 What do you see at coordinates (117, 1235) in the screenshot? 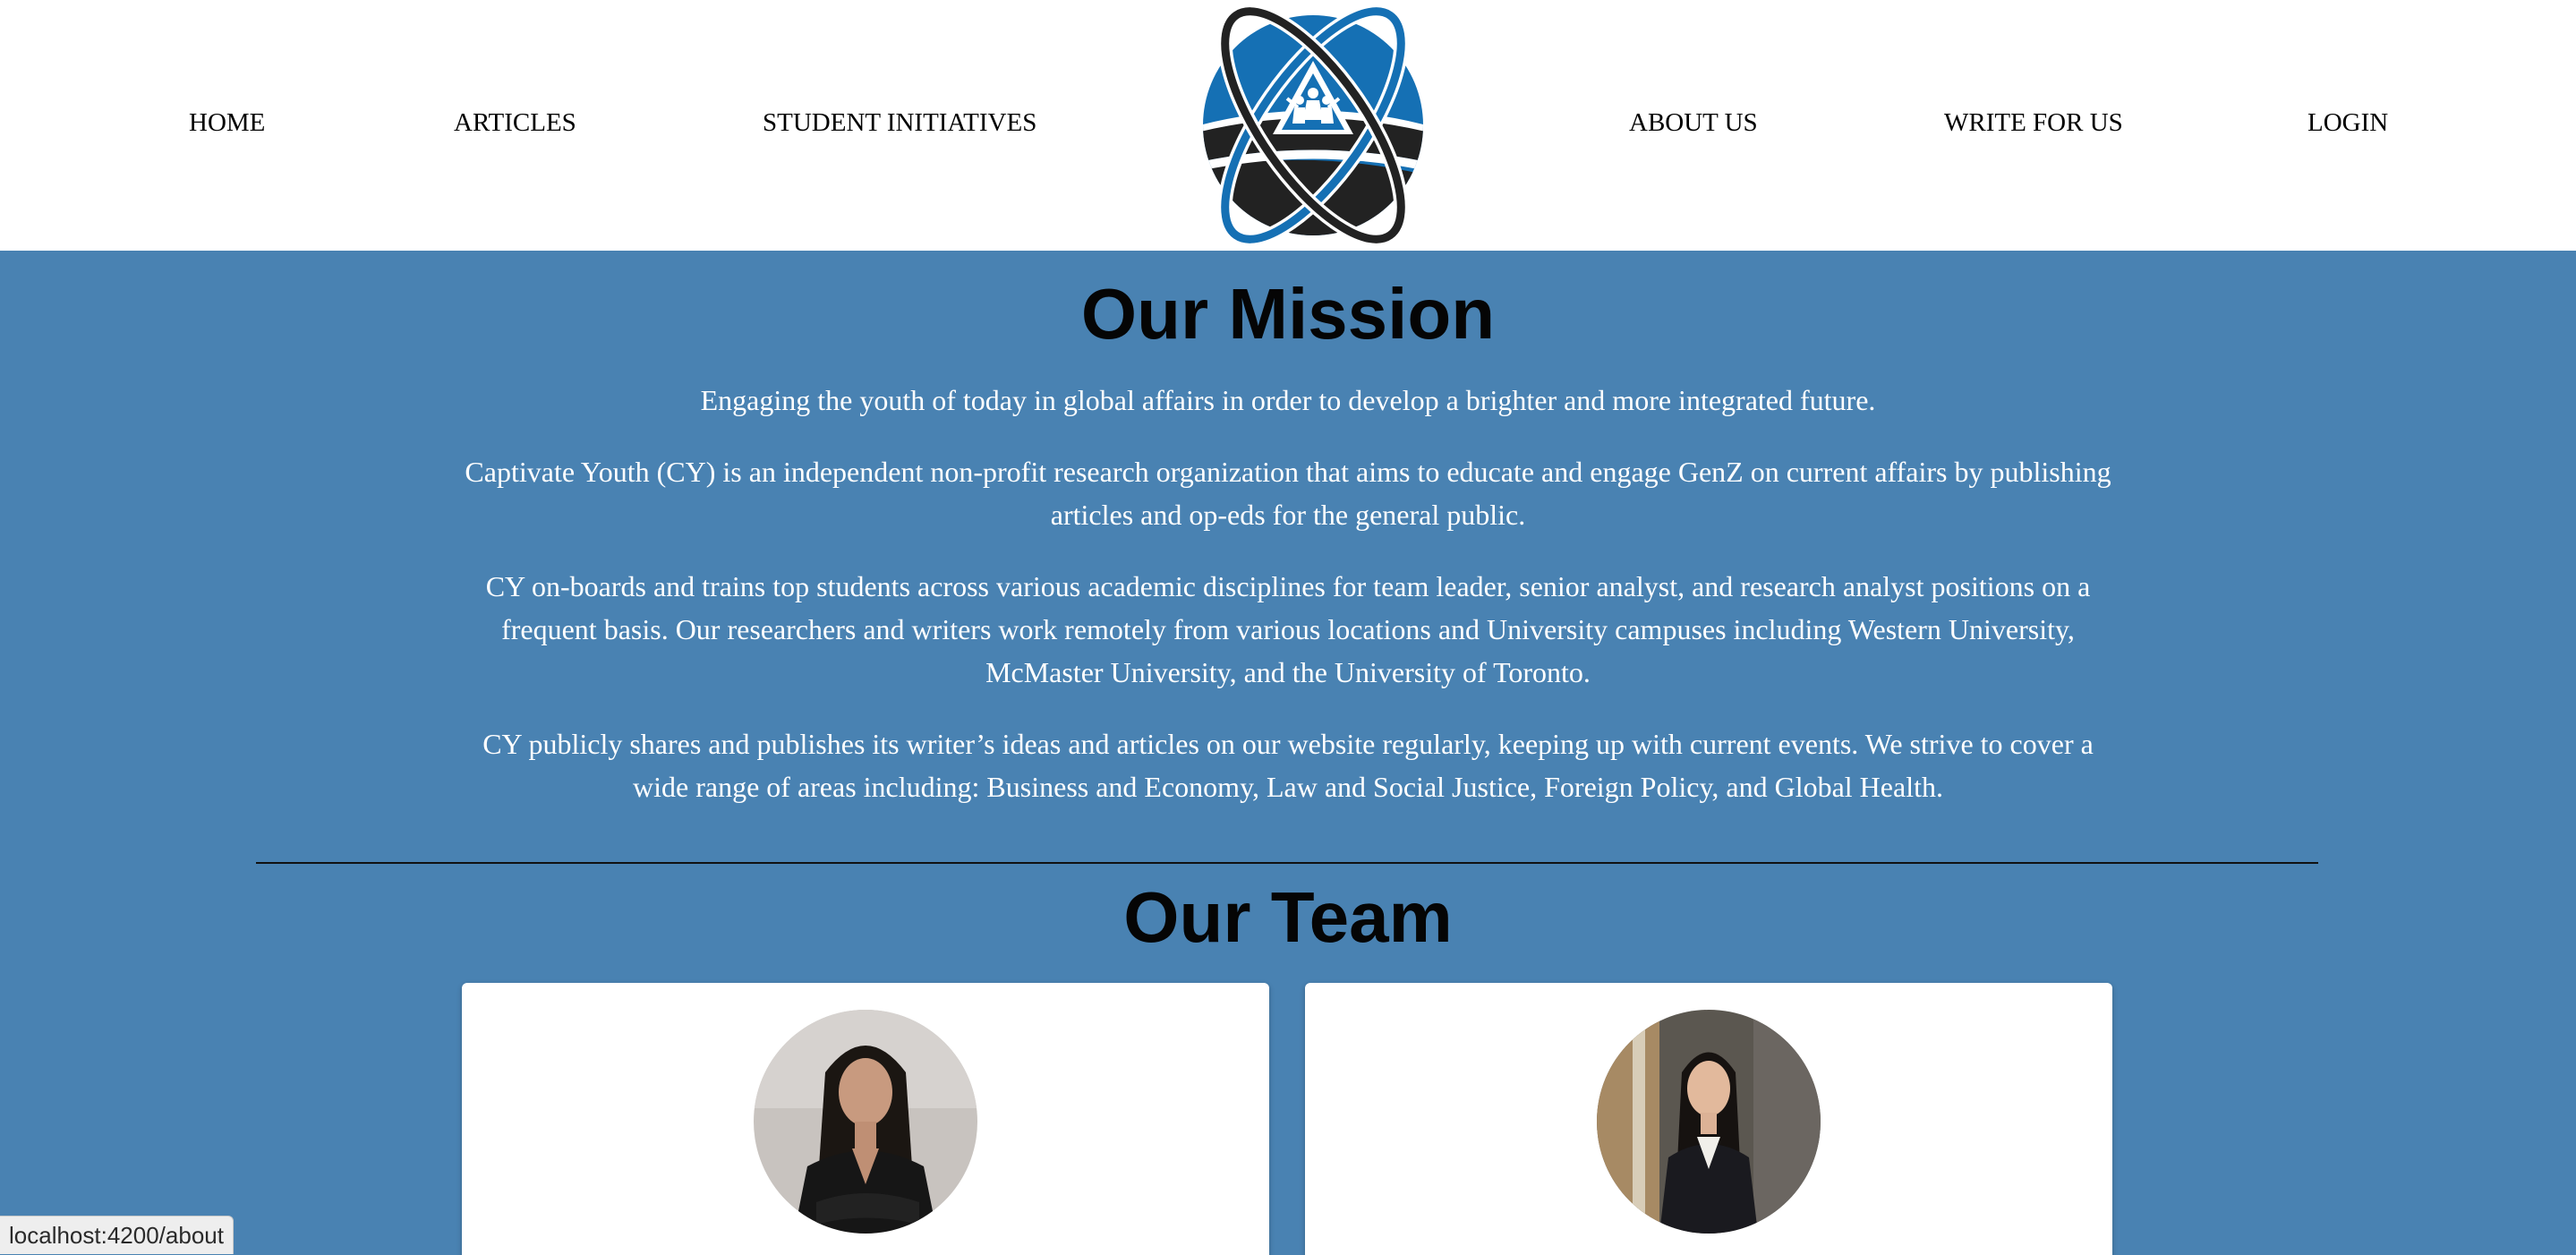
I see `status-bar-url: localhost:4200/about` at bounding box center [117, 1235].